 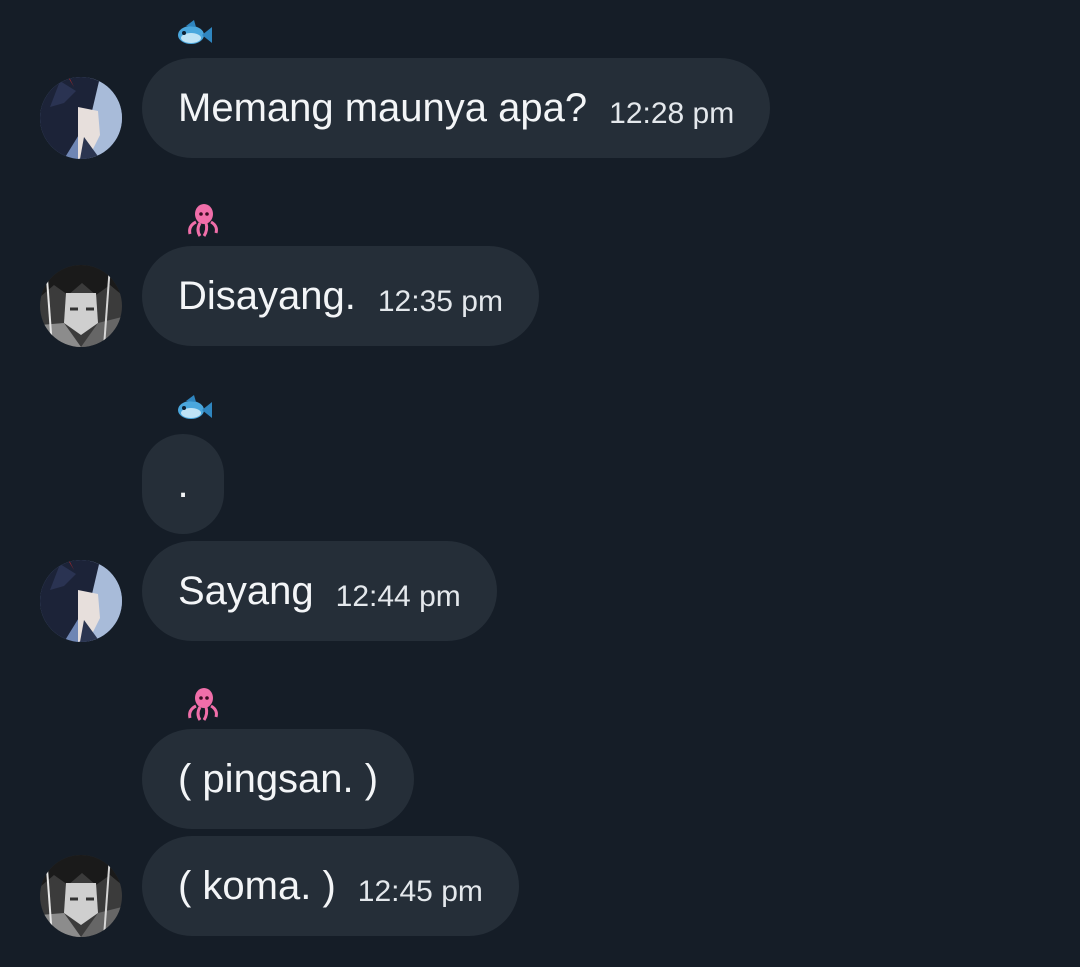 I want to click on message-text: ( koma. ), so click(x=257, y=886).